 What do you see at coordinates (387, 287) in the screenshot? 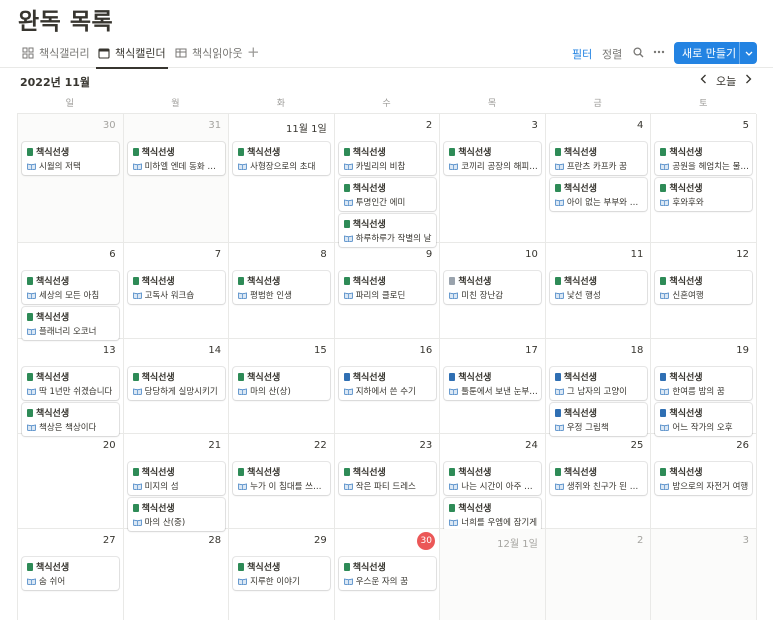
I see `calendar-event-card: 책식선생 파리의 클로딘` at bounding box center [387, 287].